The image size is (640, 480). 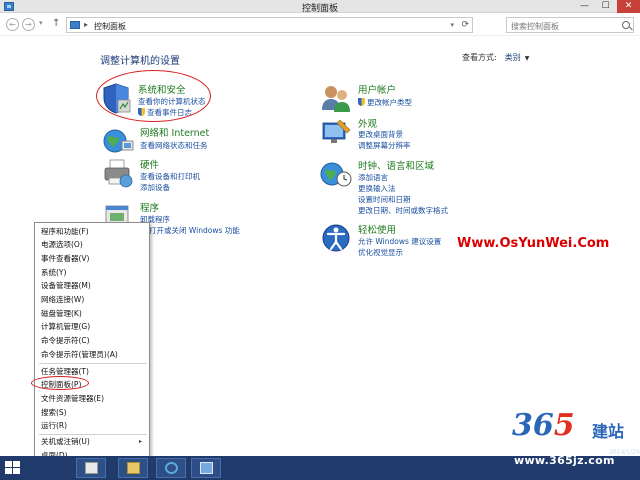 What do you see at coordinates (54, 413) in the screenshot?
I see `menu-item-search: 搜索(S)` at bounding box center [54, 413].